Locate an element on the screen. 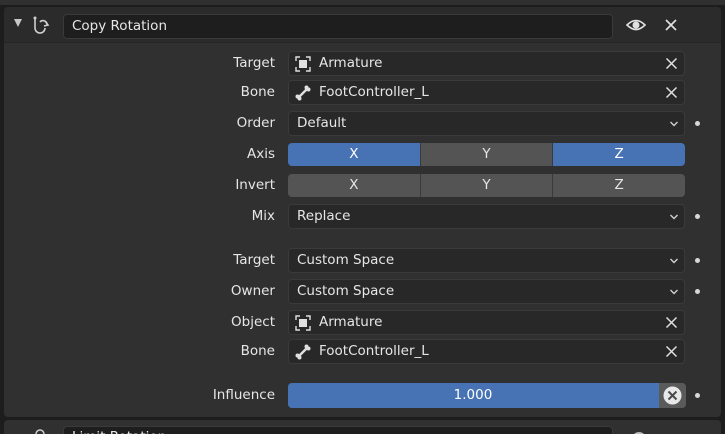 The image size is (725, 434). axis-x-toggle: X is located at coordinates (354, 154).